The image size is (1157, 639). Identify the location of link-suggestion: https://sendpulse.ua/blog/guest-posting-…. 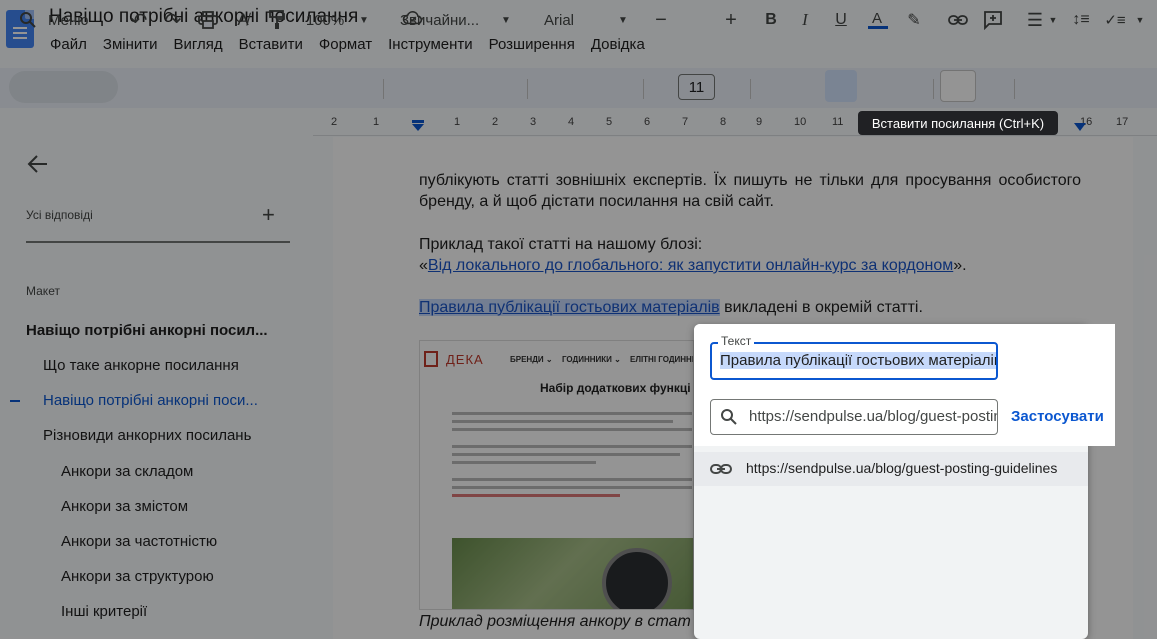
(891, 469).